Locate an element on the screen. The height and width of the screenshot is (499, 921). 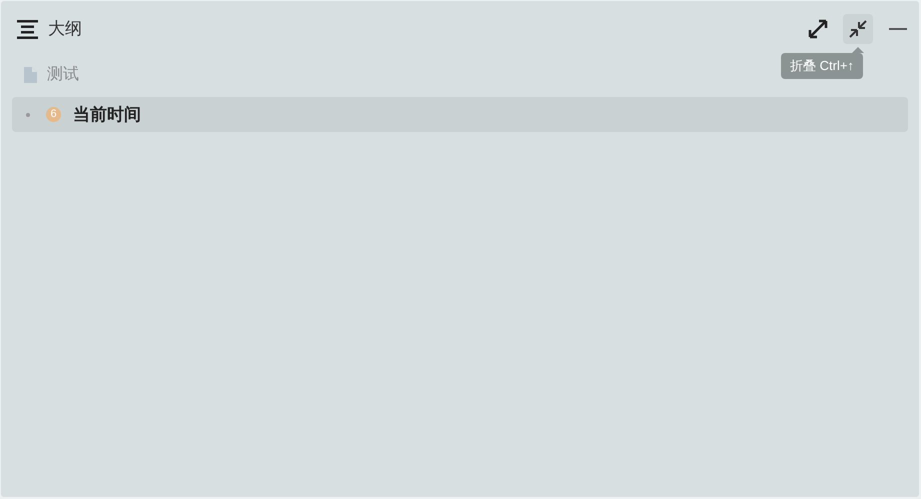
collapse-icon is located at coordinates (858, 29).